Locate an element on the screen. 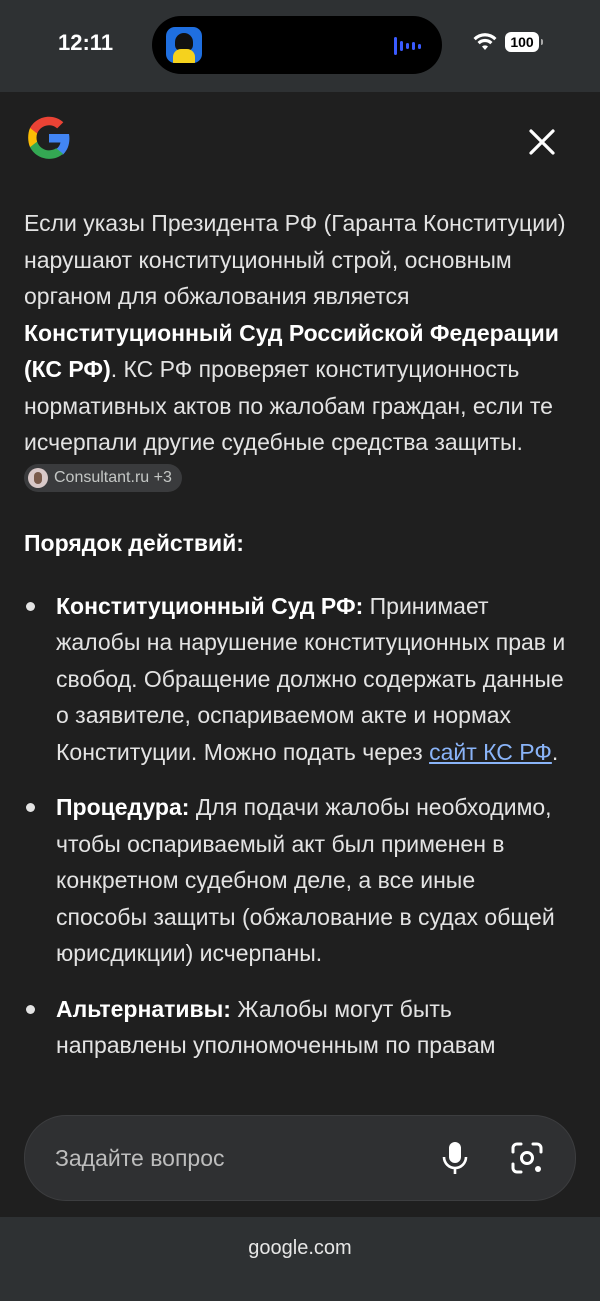 The width and height of the screenshot is (600, 1301). audio-wave-icon is located at coordinates (410, 46).